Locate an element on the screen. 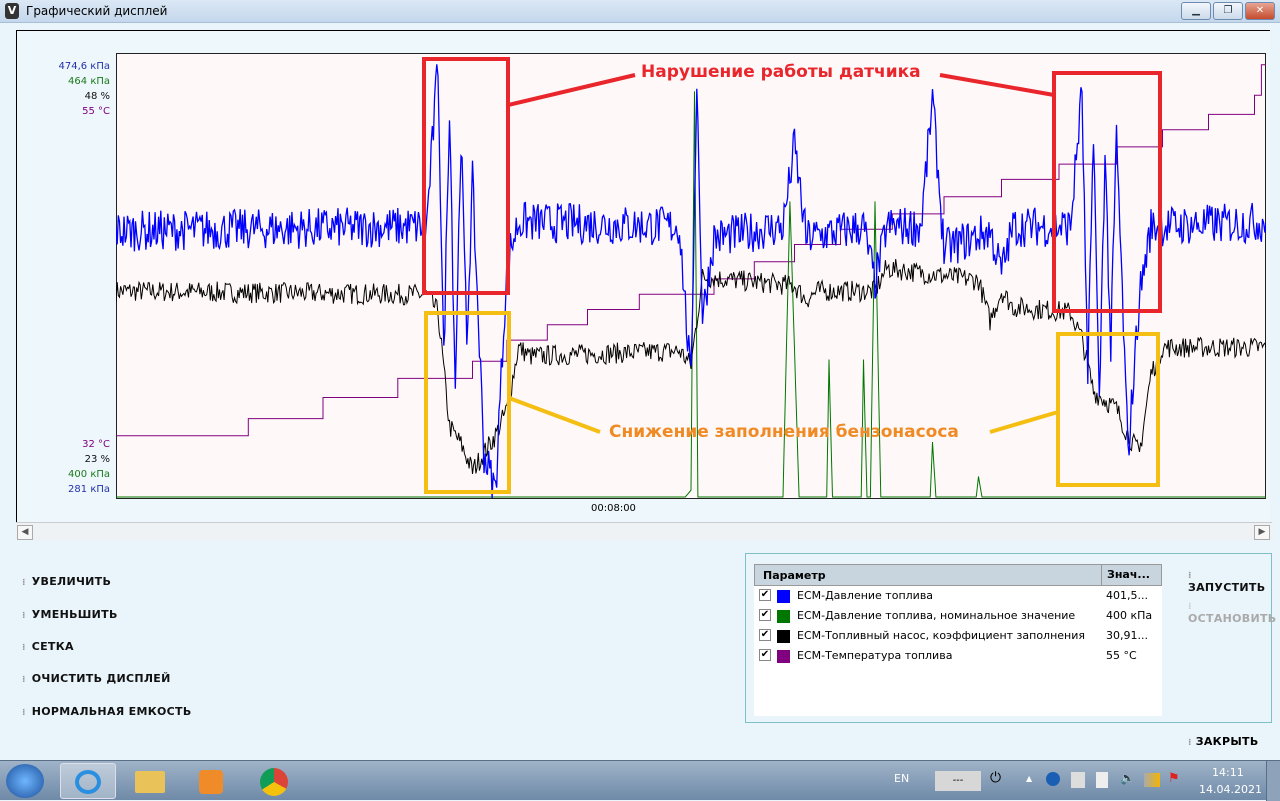 This screenshot has height=801, width=1280. grid-button: ⁝ СЕТКА is located at coordinates (48, 646).